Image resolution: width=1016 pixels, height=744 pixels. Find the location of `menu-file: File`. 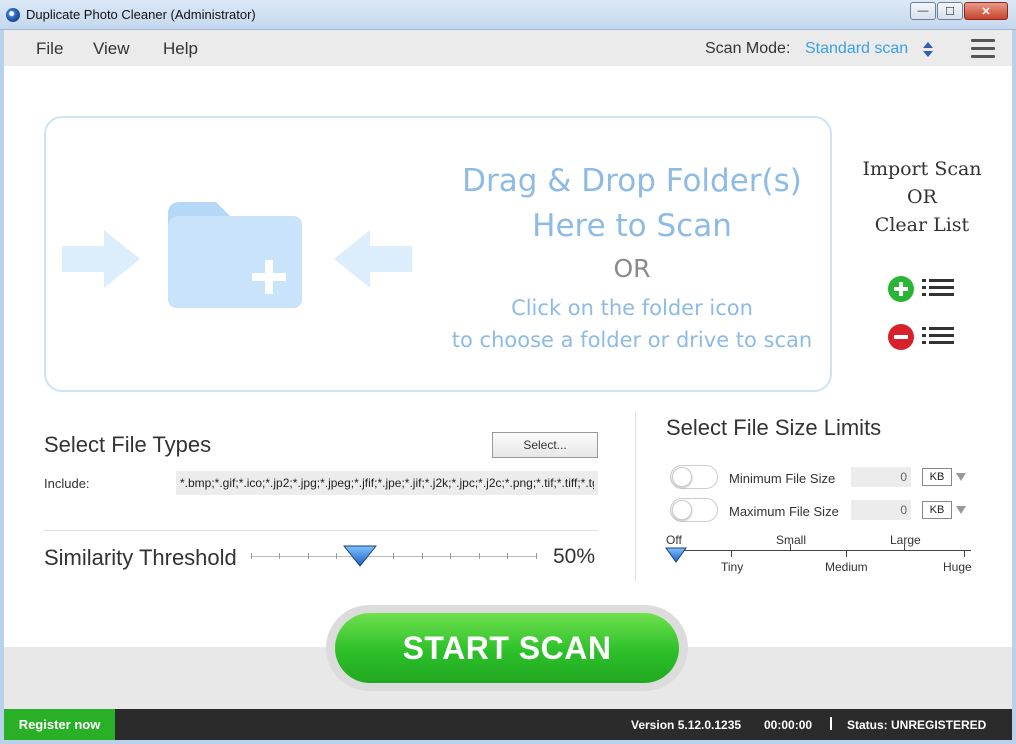

menu-file: File is located at coordinates (49, 49).